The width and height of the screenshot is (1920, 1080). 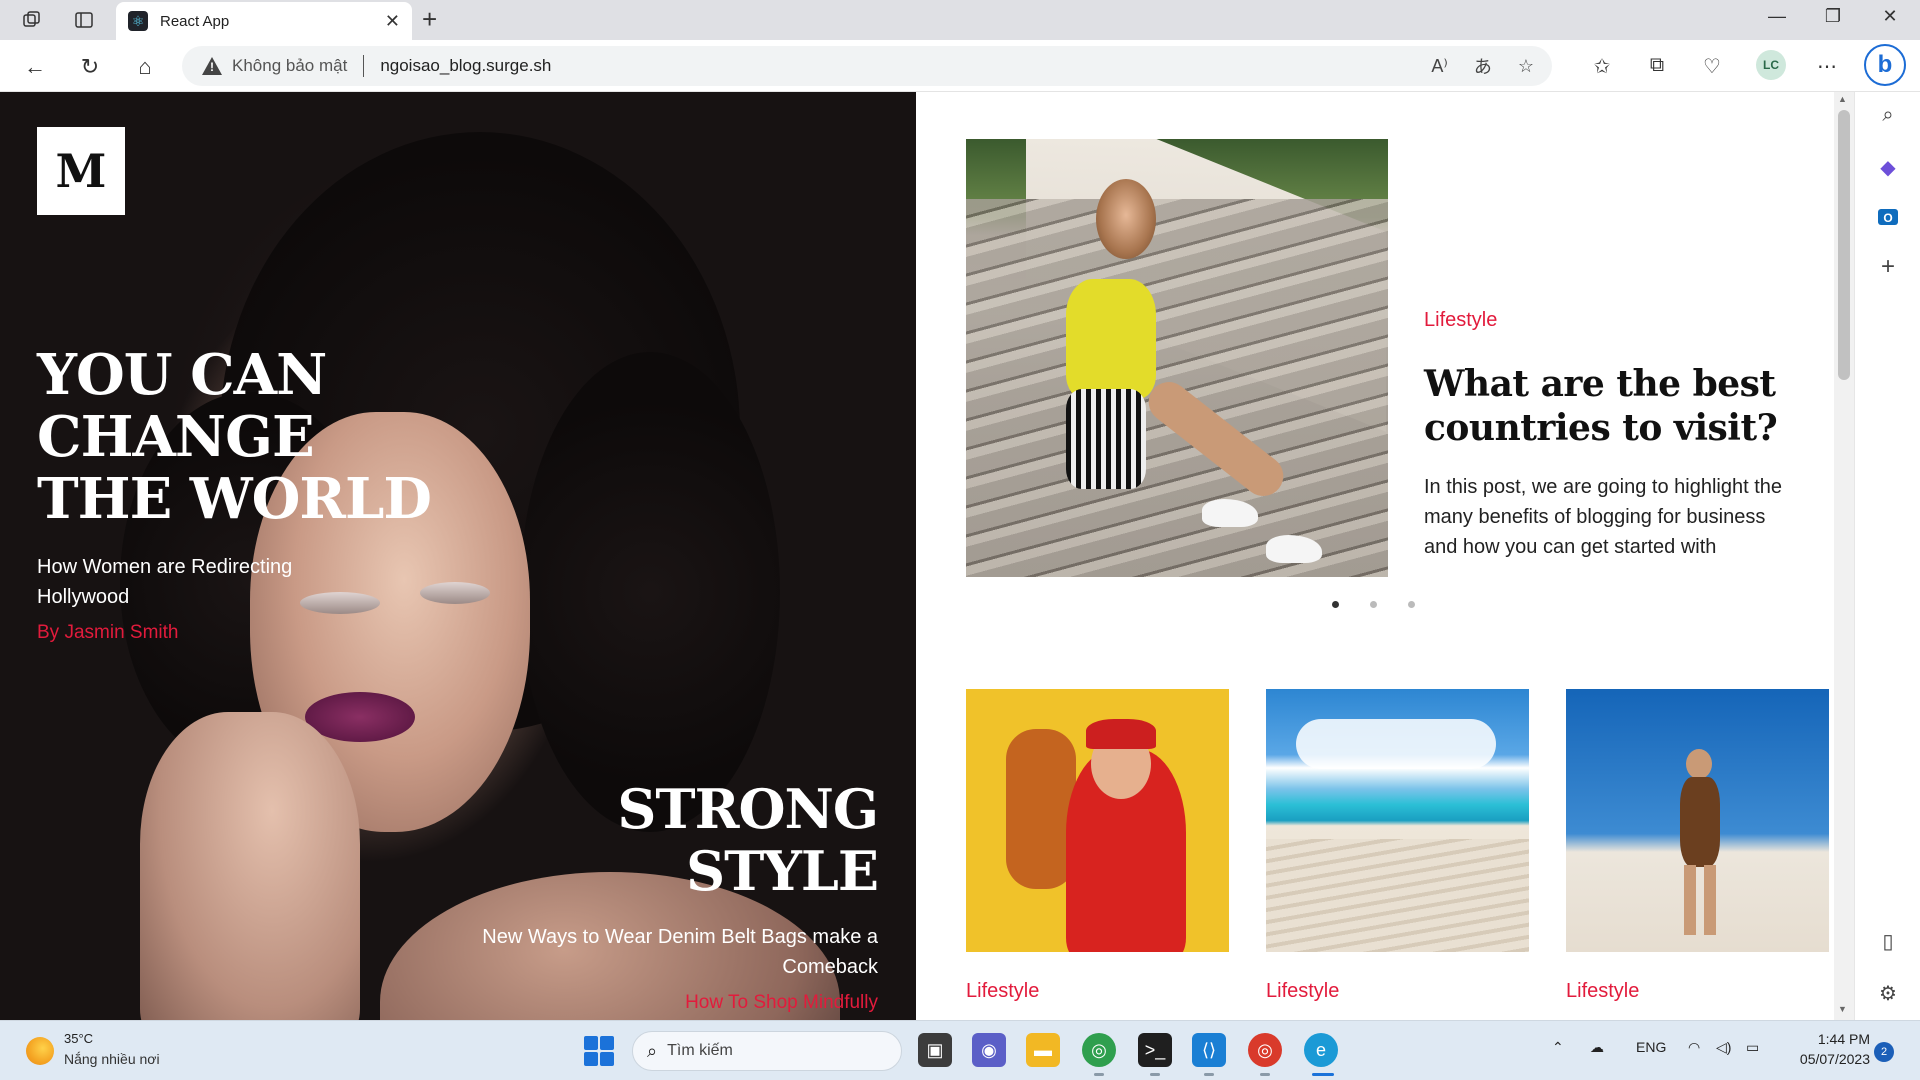 What do you see at coordinates (107, 633) in the screenshot?
I see `hero-author: By Jasmin Smith` at bounding box center [107, 633].